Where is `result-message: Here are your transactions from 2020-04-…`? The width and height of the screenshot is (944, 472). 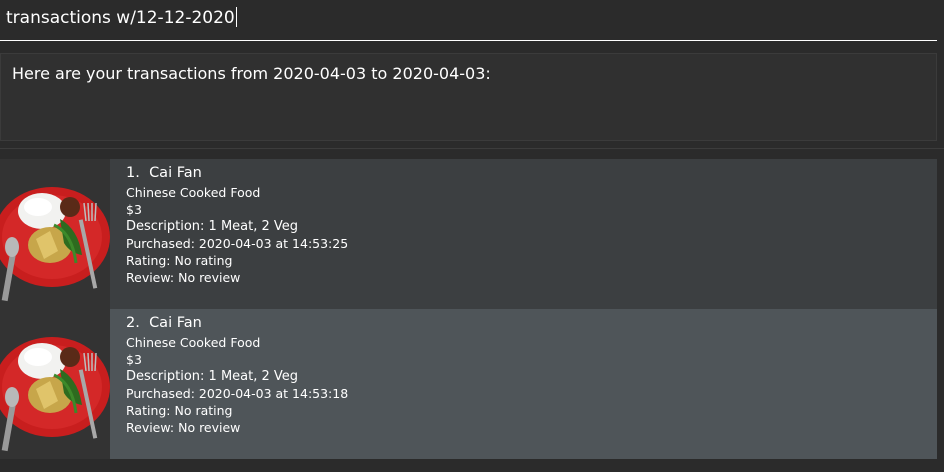
result-message: Here are your transactions from 2020-04-… is located at coordinates (251, 73).